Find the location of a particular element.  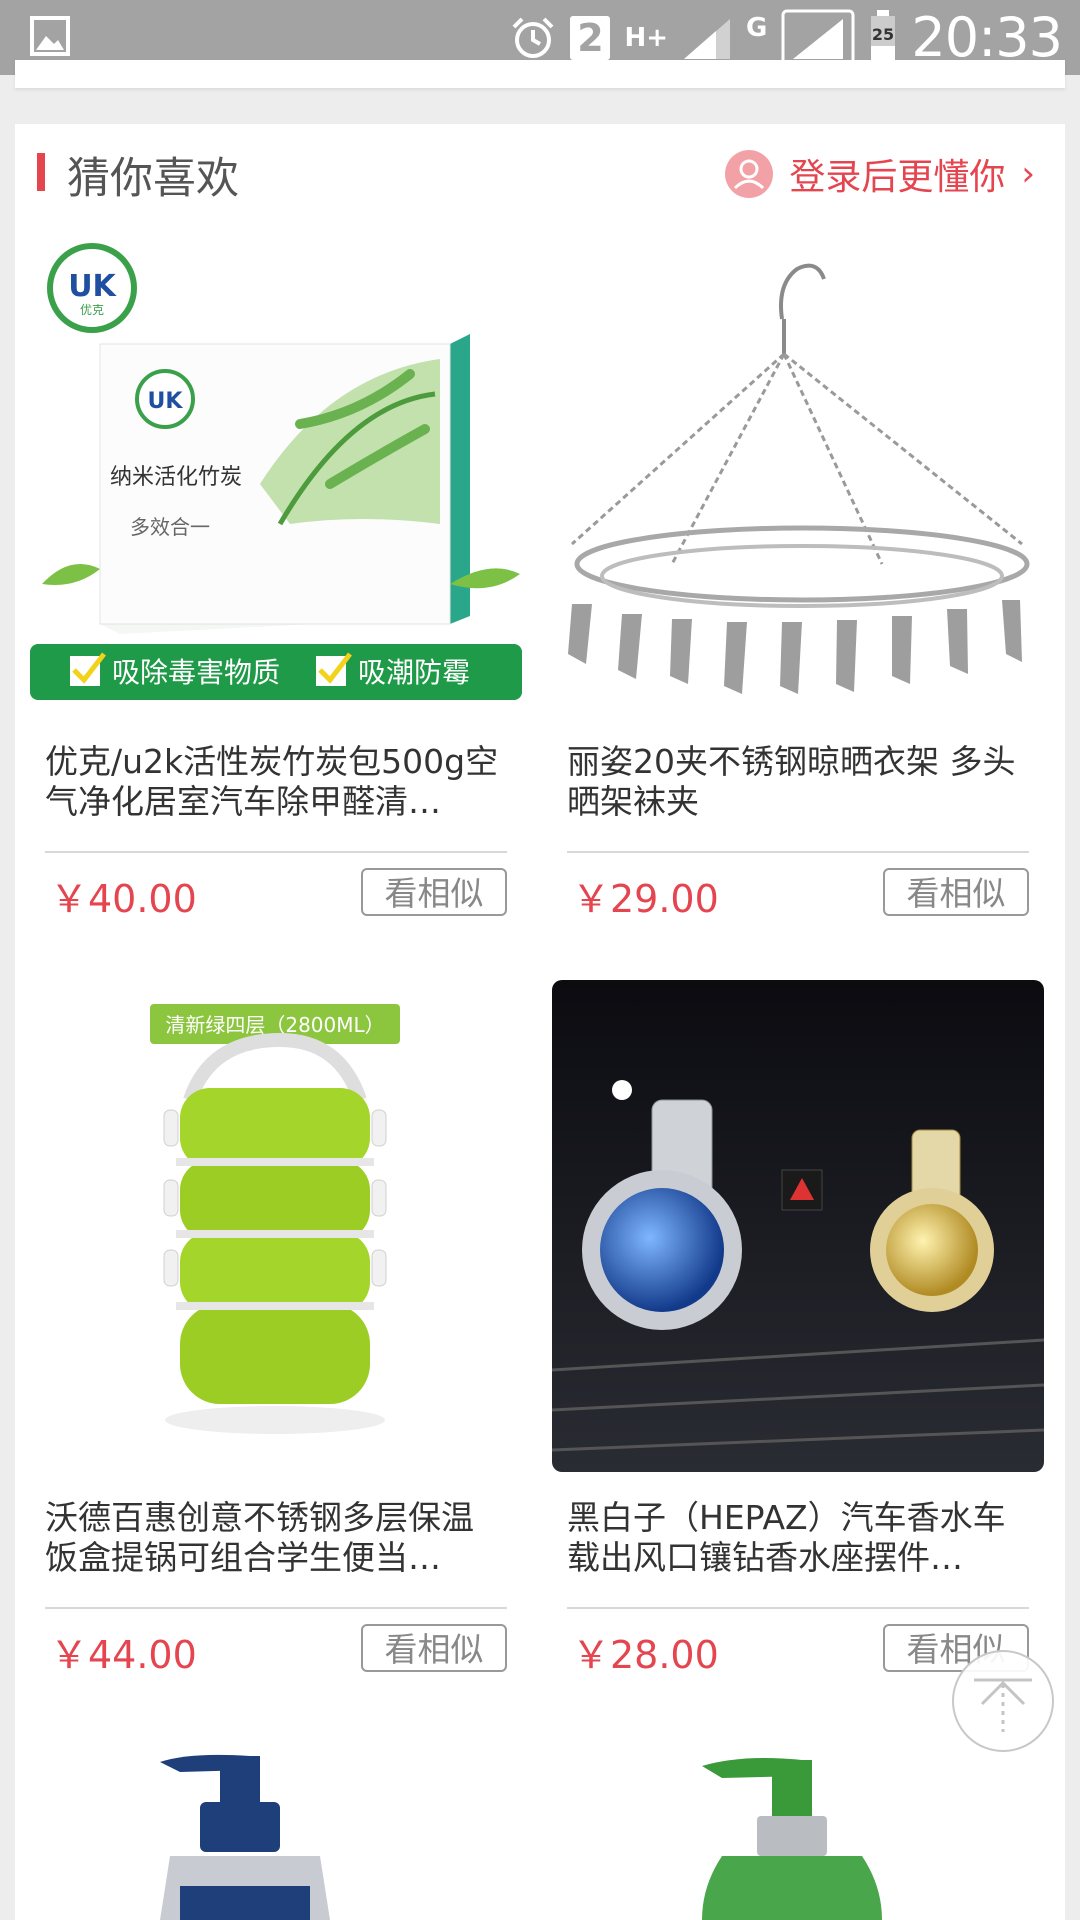

section-title: 猜你喜欢 is located at coordinates (153, 179).